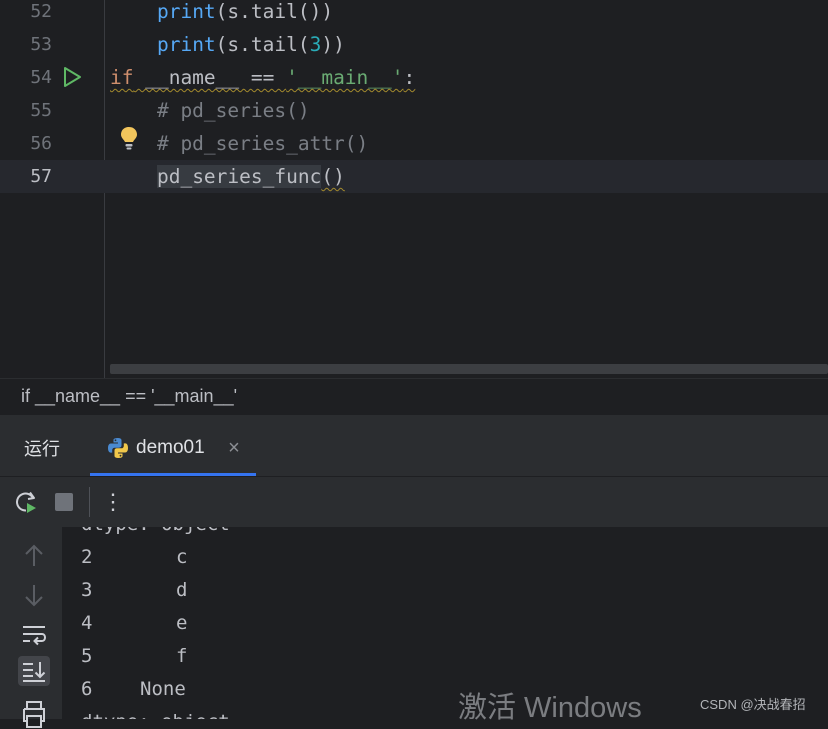 This screenshot has width=828, height=729. What do you see at coordinates (26, 502) in the screenshot?
I see `rerun-icon` at bounding box center [26, 502].